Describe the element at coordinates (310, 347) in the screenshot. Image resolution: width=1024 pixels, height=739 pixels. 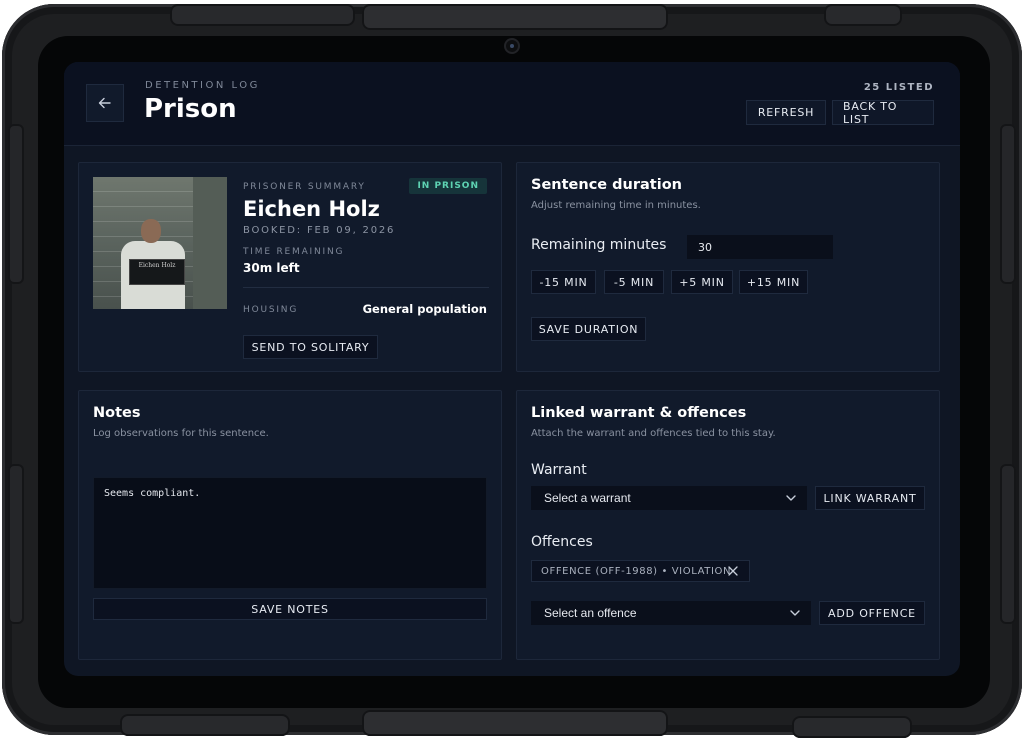
I see `send-to-solitary-button: SEND TO SOLITARY` at that location.